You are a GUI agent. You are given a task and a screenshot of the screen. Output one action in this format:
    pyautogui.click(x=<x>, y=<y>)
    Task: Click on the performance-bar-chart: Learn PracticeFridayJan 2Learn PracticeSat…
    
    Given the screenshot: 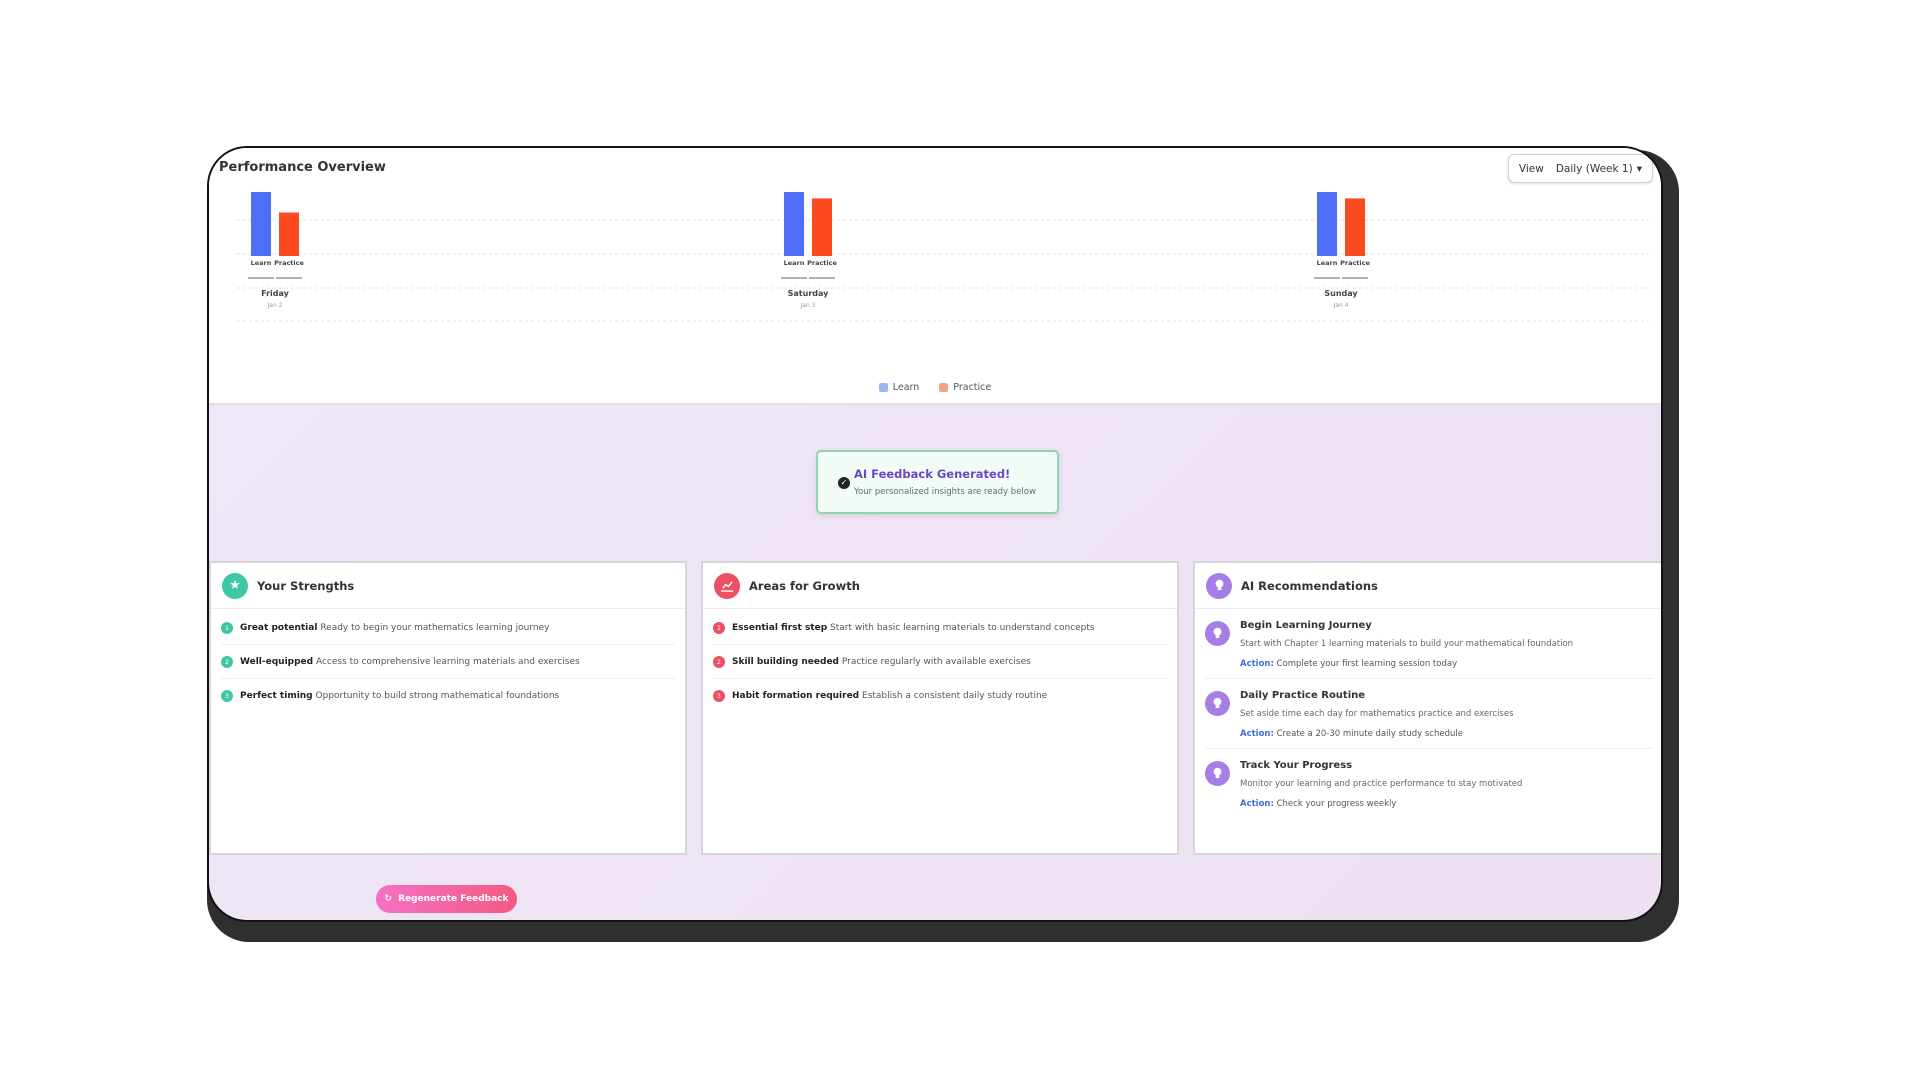 What is the action you would take?
    pyautogui.click(x=943, y=257)
    